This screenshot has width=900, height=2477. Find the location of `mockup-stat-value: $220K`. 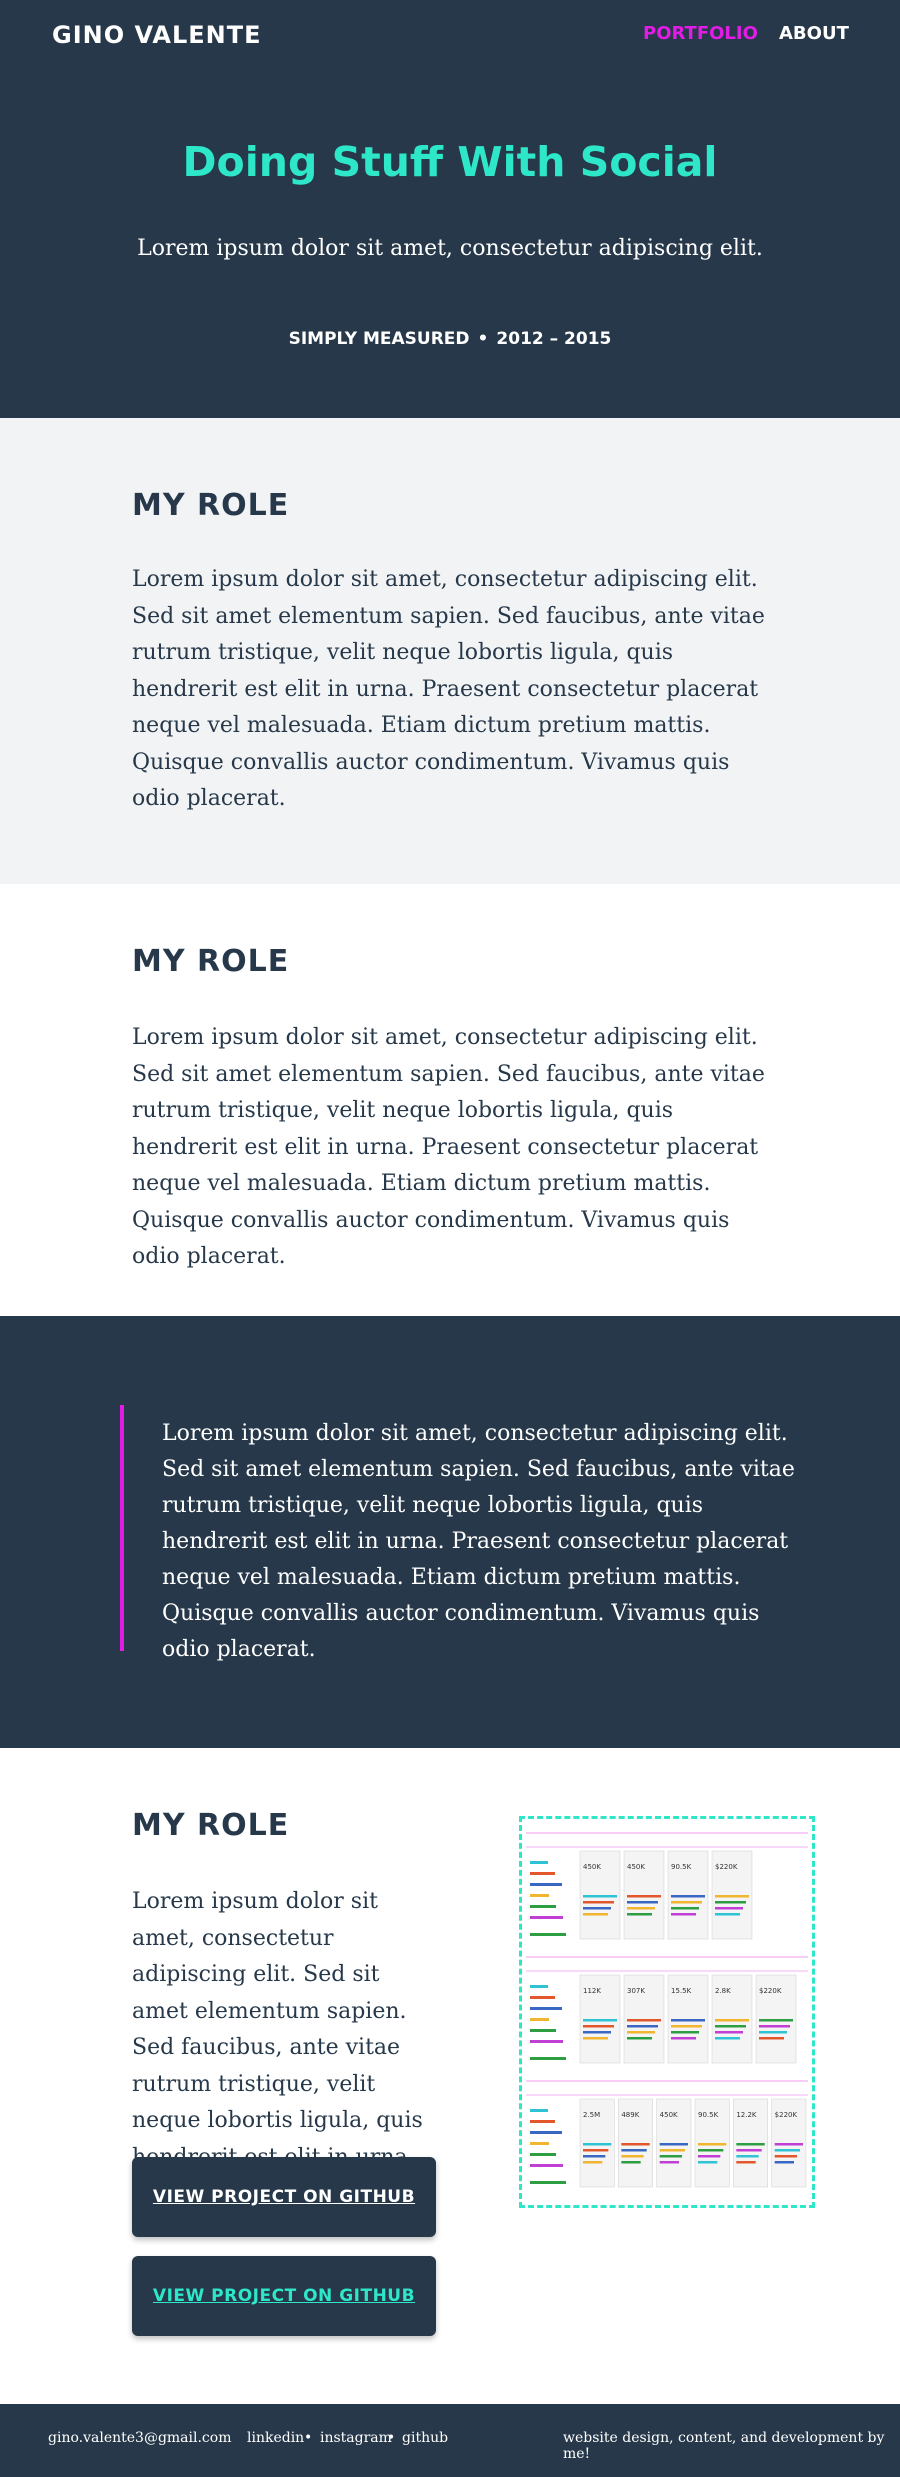

mockup-stat-value: $220K is located at coordinates (726, 1867).